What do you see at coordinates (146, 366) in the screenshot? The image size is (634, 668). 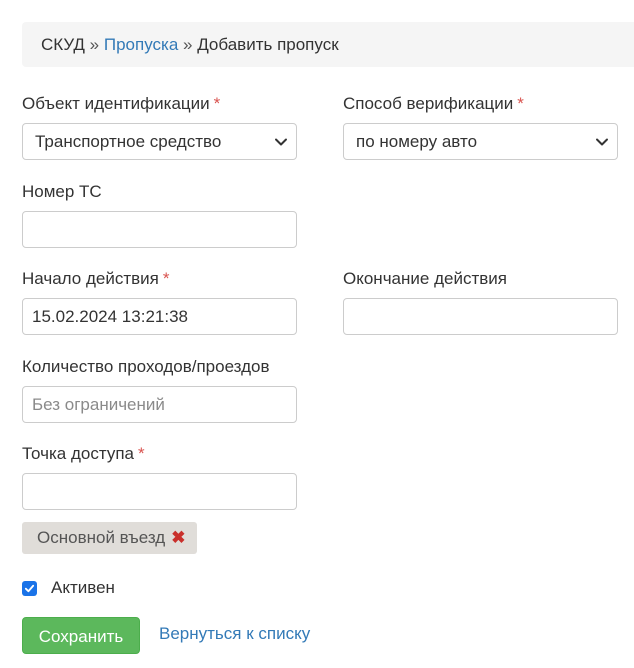 I see `pass-count-label: Количество проходов/проездов` at bounding box center [146, 366].